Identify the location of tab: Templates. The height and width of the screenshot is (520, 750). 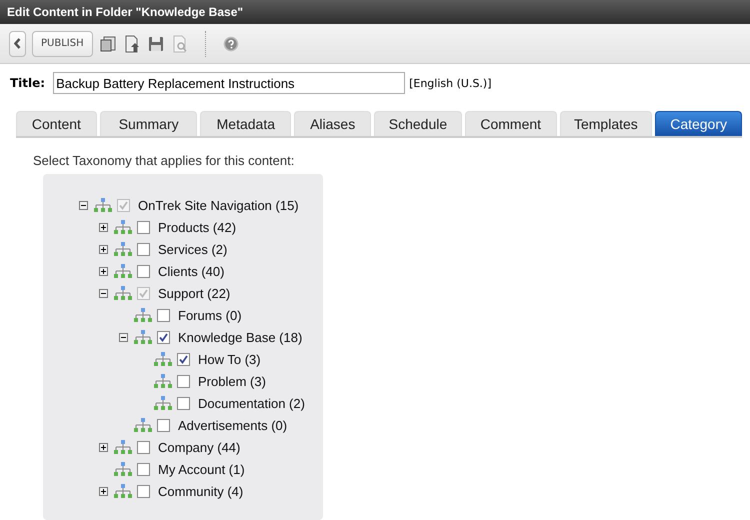
(606, 123).